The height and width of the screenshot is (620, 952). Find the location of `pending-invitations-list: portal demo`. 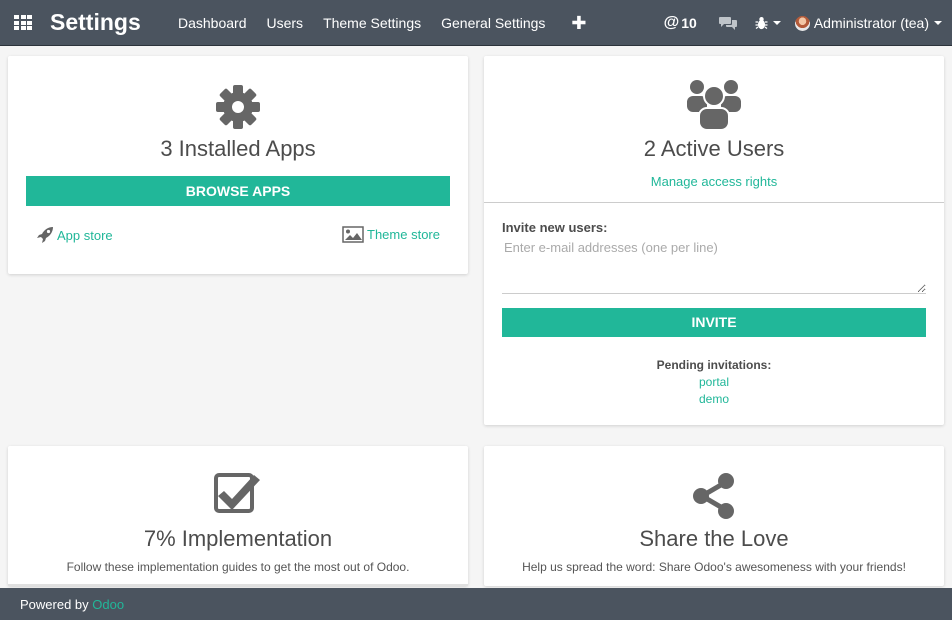

pending-invitations-list: portal demo is located at coordinates (714, 391).